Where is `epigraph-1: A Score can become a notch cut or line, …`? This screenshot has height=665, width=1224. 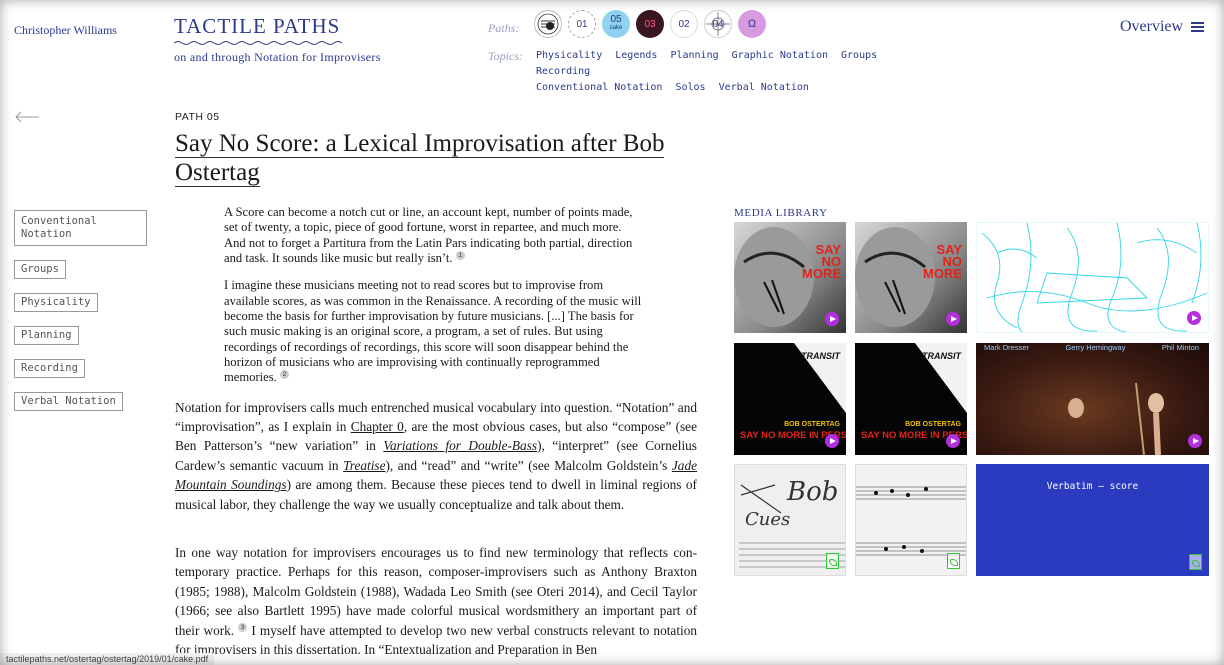 epigraph-1: A Score can become a notch cut or line, … is located at coordinates (434, 235).